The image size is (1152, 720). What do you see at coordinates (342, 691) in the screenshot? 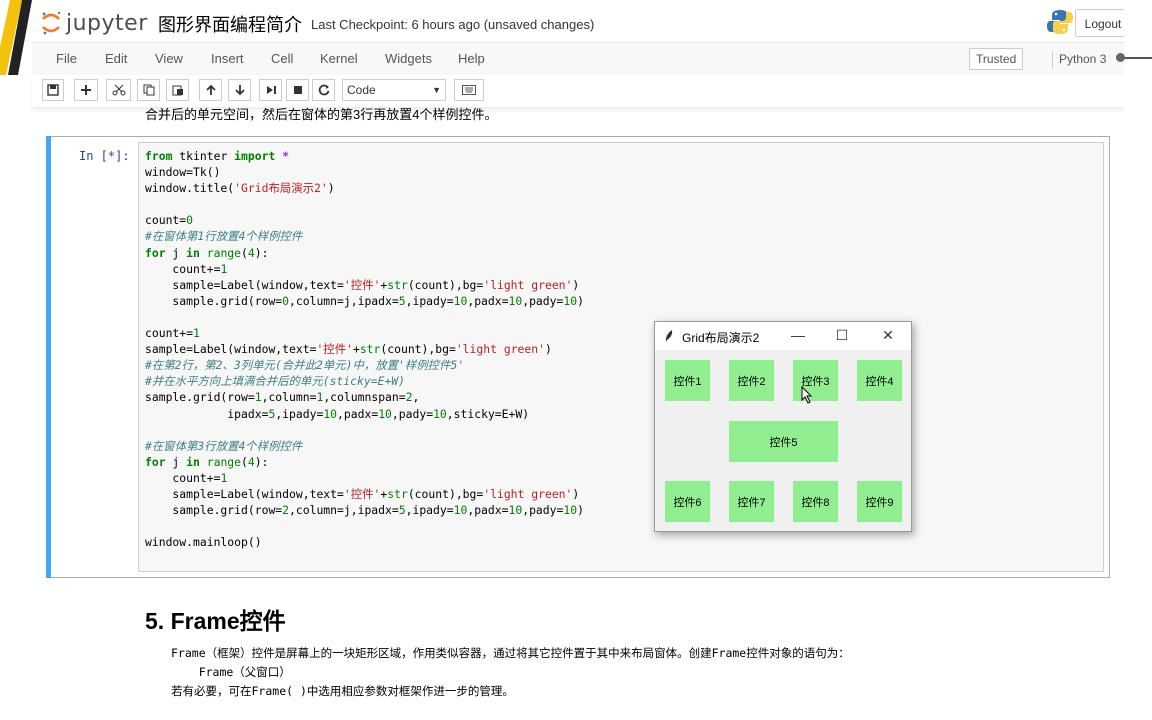
I see `paragraph-frame-note: 若有必要，可在Frame( )中选用相应参数对框架作进一步的管理。` at bounding box center [342, 691].